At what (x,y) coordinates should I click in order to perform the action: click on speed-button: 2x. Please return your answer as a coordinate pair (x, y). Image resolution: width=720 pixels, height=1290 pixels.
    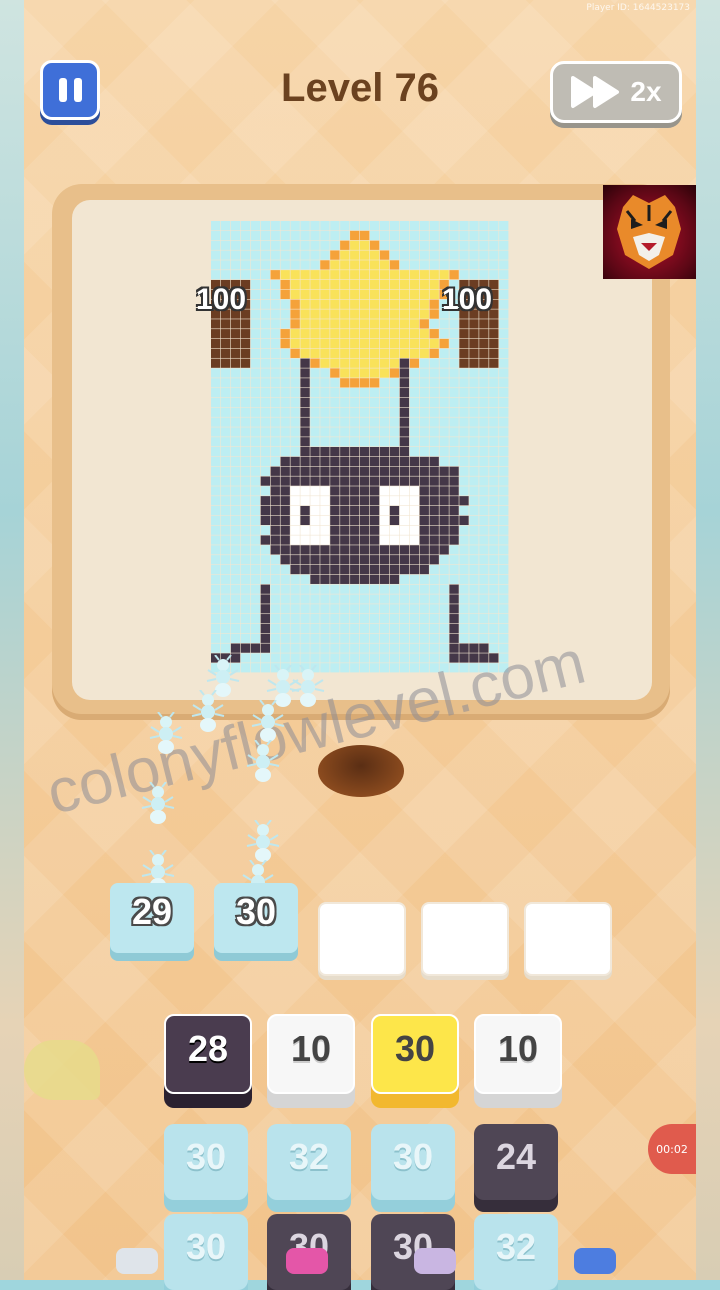
    Looking at the image, I should click on (616, 92).